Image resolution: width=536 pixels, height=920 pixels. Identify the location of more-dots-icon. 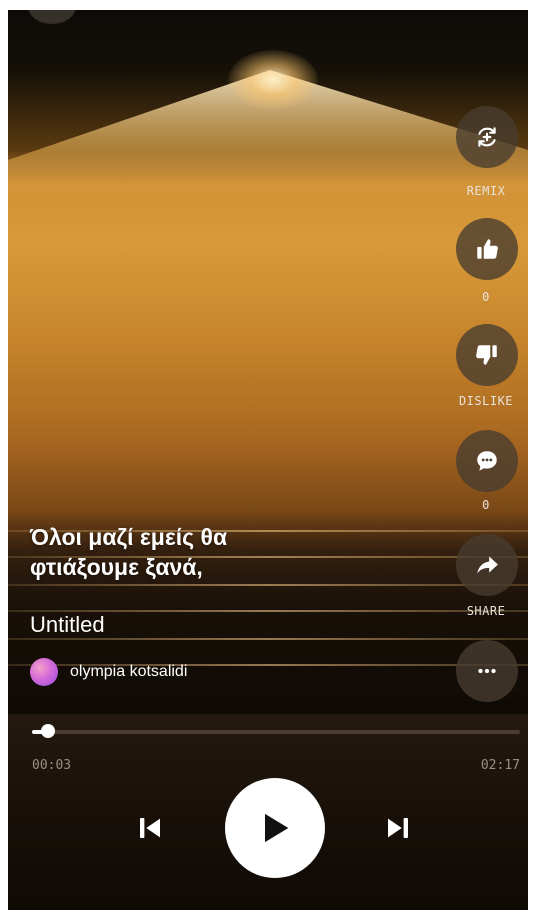
(487, 671).